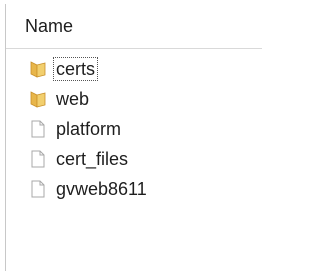 This screenshot has width=320, height=271. What do you see at coordinates (49, 25) in the screenshot?
I see `name-column-label: Name` at bounding box center [49, 25].